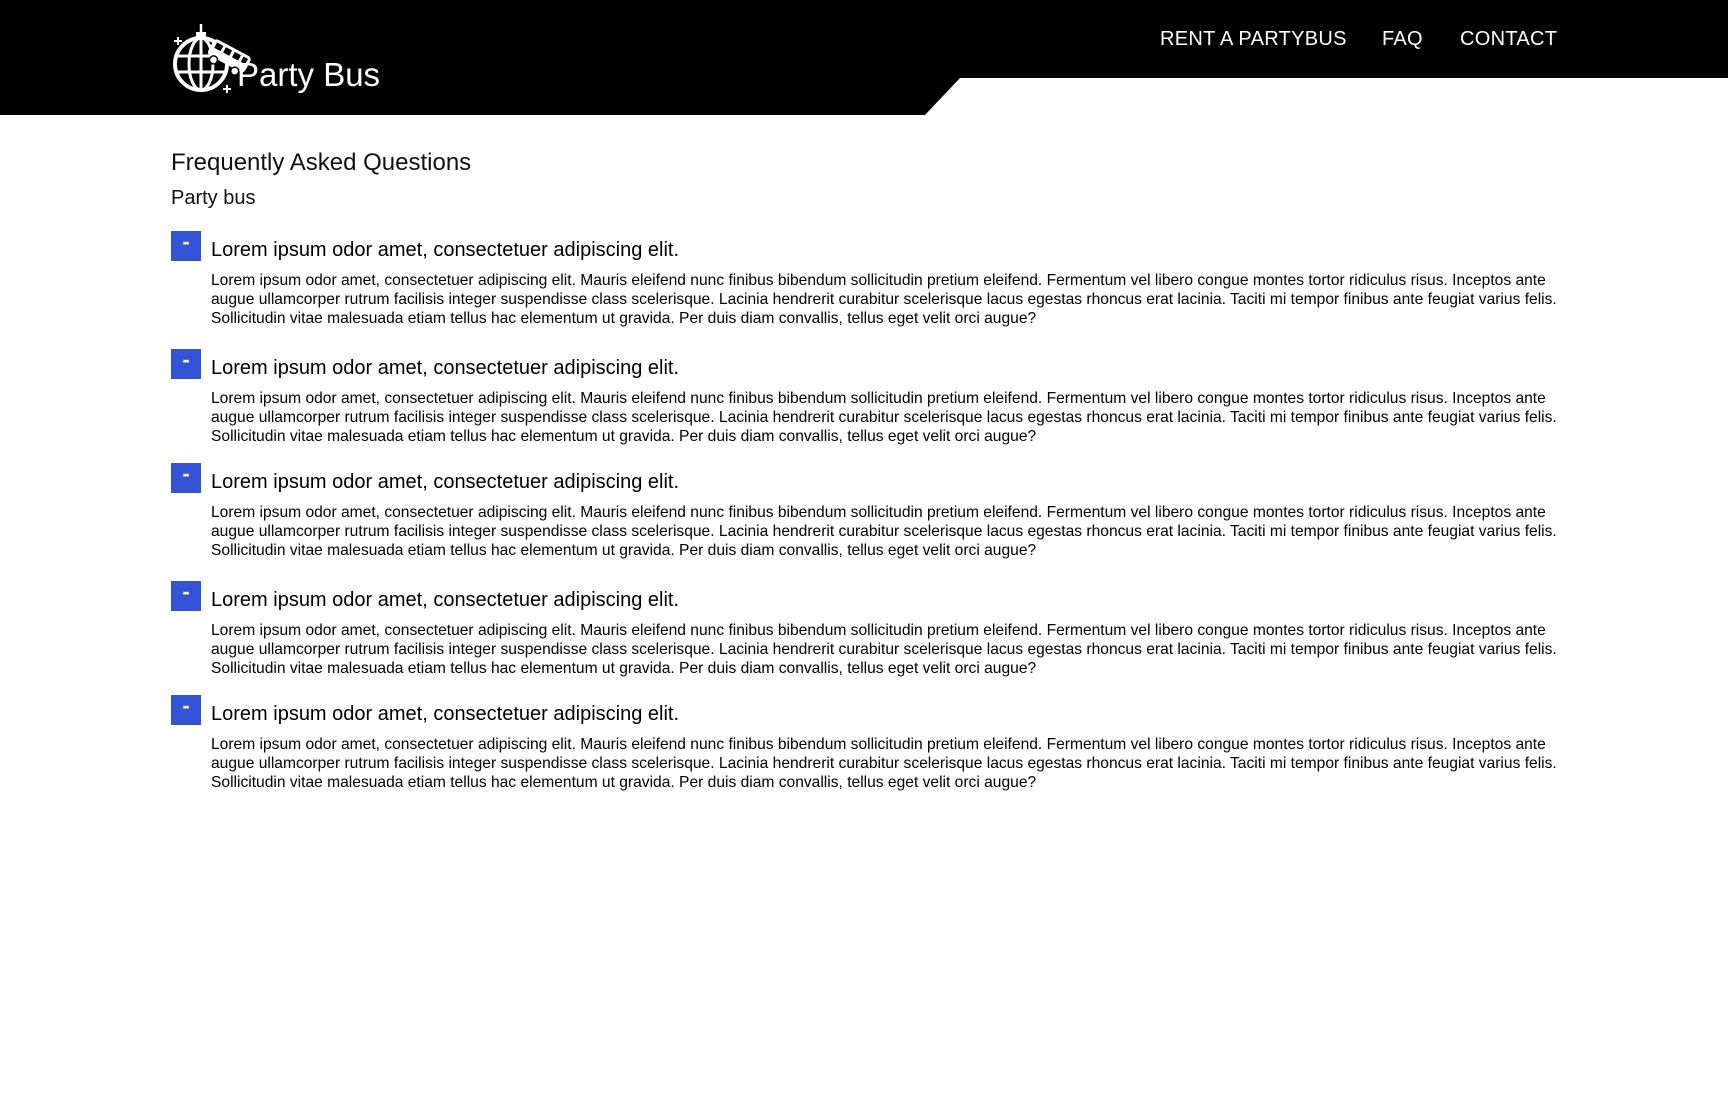  I want to click on page-title: Frequently Asked Questions, so click(321, 162).